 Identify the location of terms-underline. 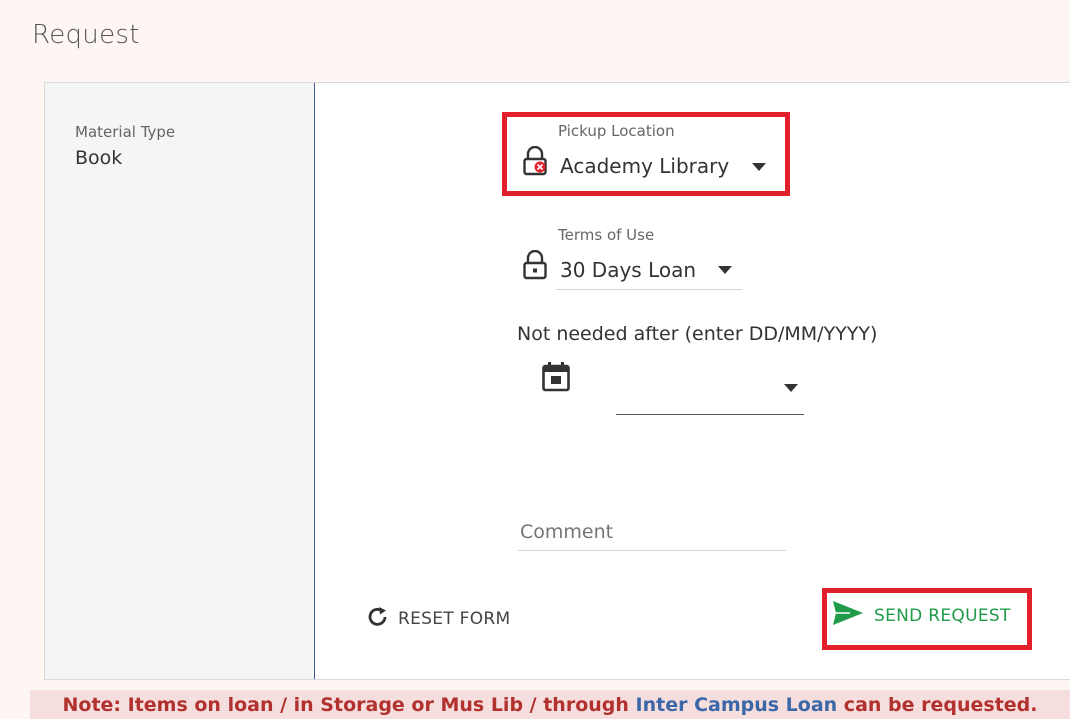
(649, 289).